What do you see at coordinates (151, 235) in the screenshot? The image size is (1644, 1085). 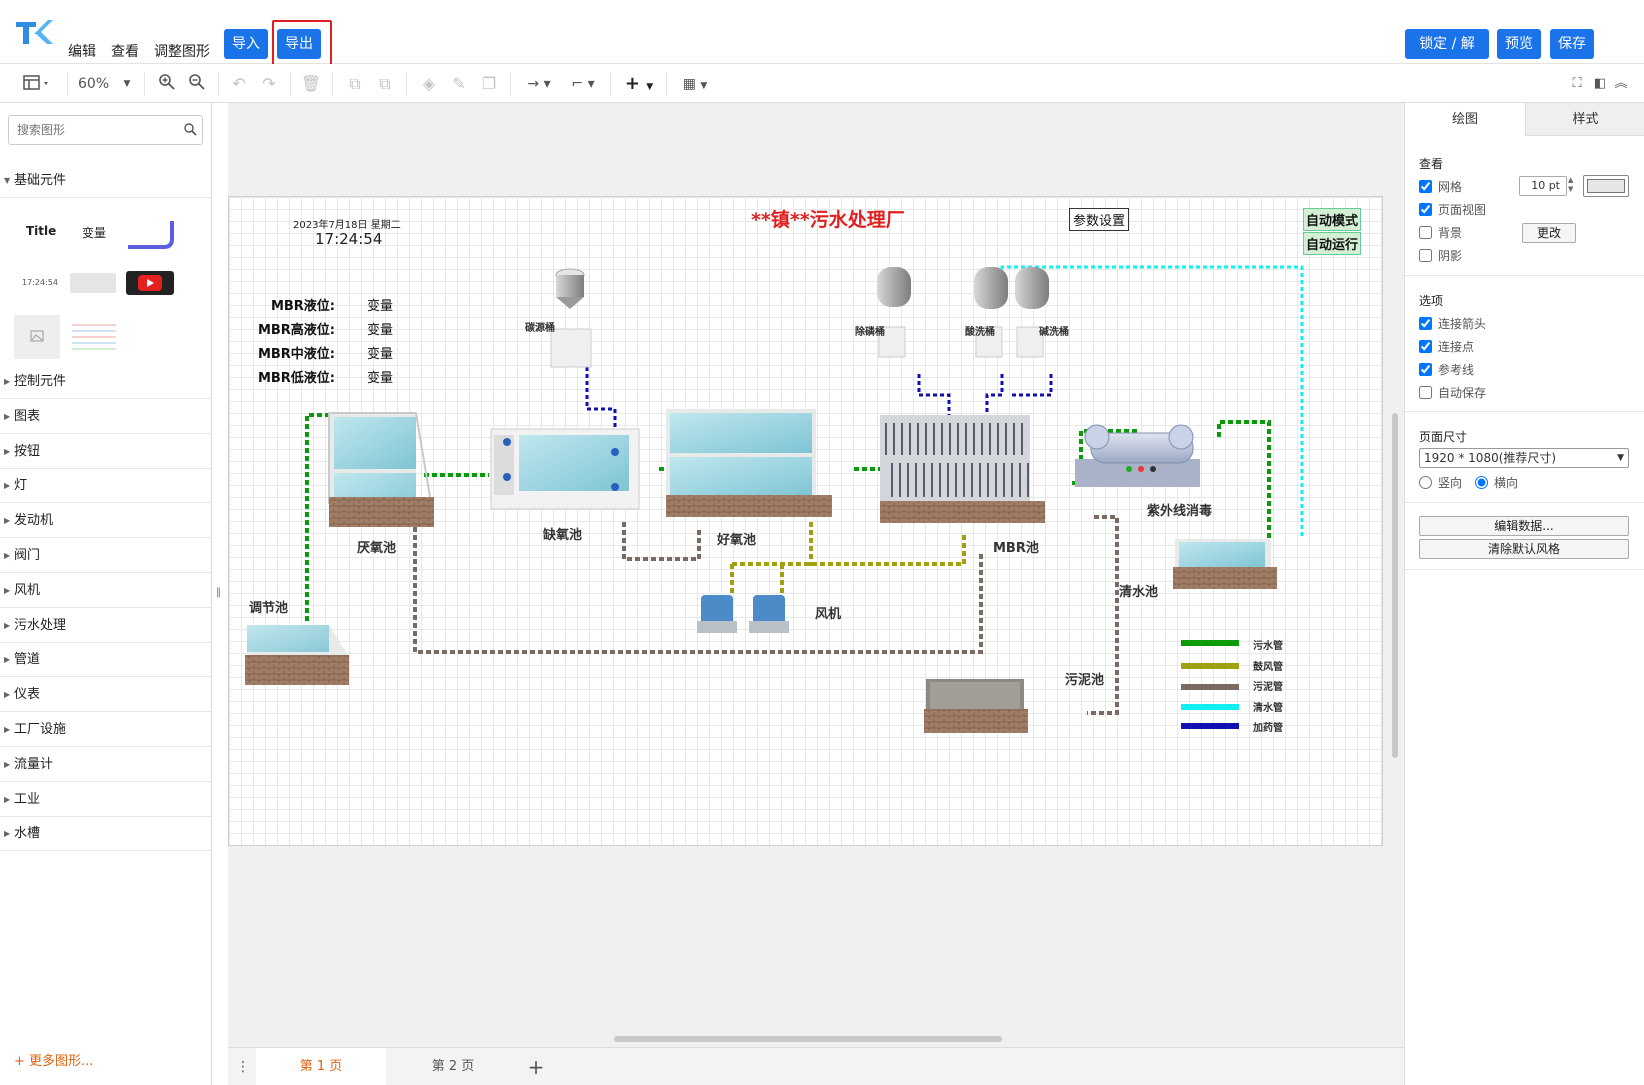 I see `shape-pipe-corner` at bounding box center [151, 235].